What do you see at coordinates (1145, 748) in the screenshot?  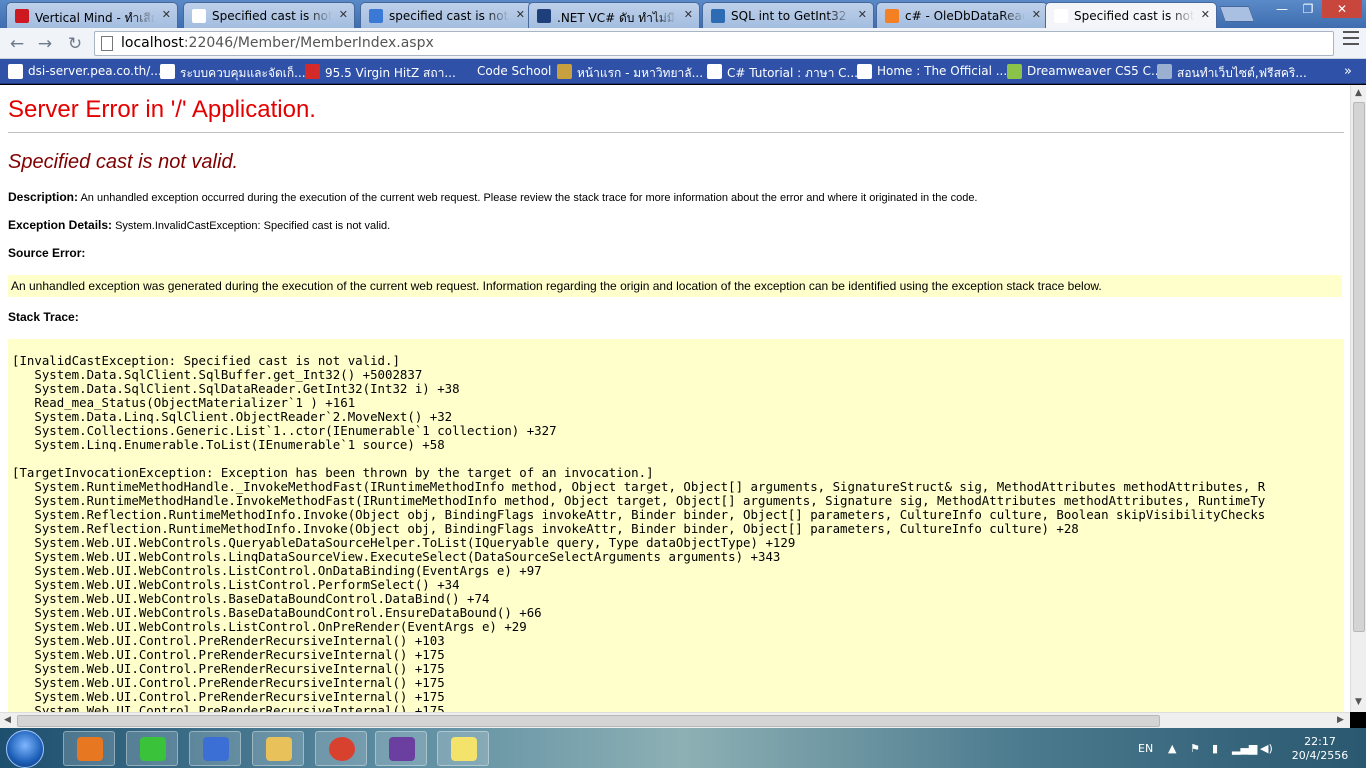 I see `language-indicator: EN` at bounding box center [1145, 748].